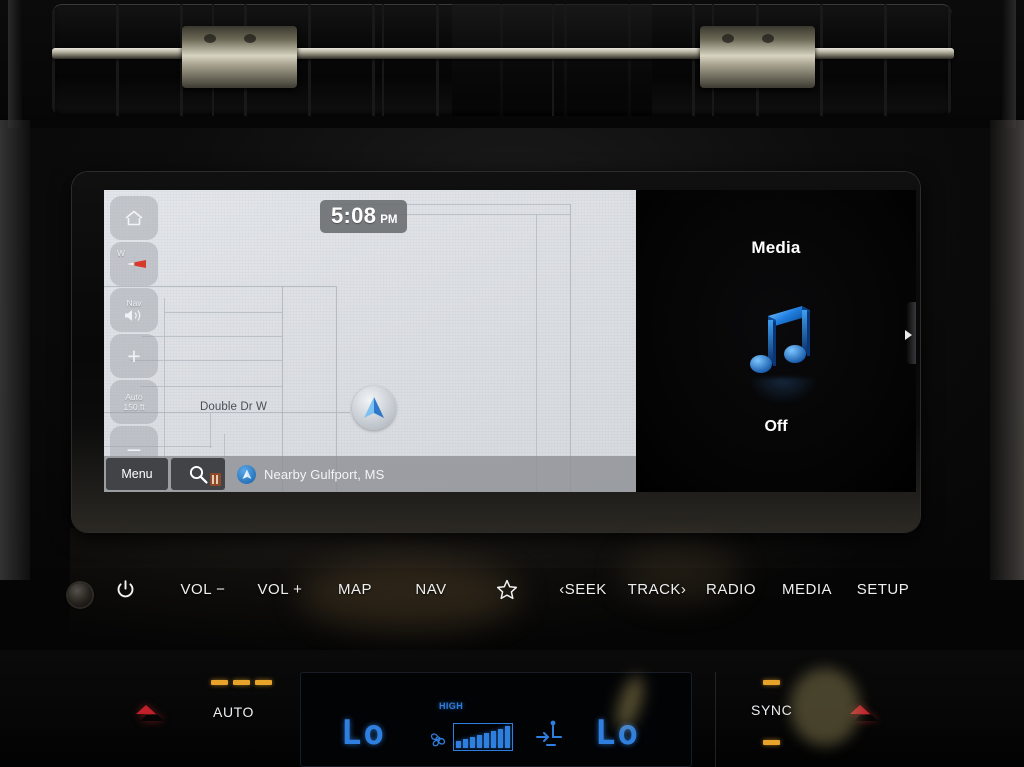  What do you see at coordinates (354, 215) in the screenshot?
I see `clock-time: 5:08` at bounding box center [354, 215].